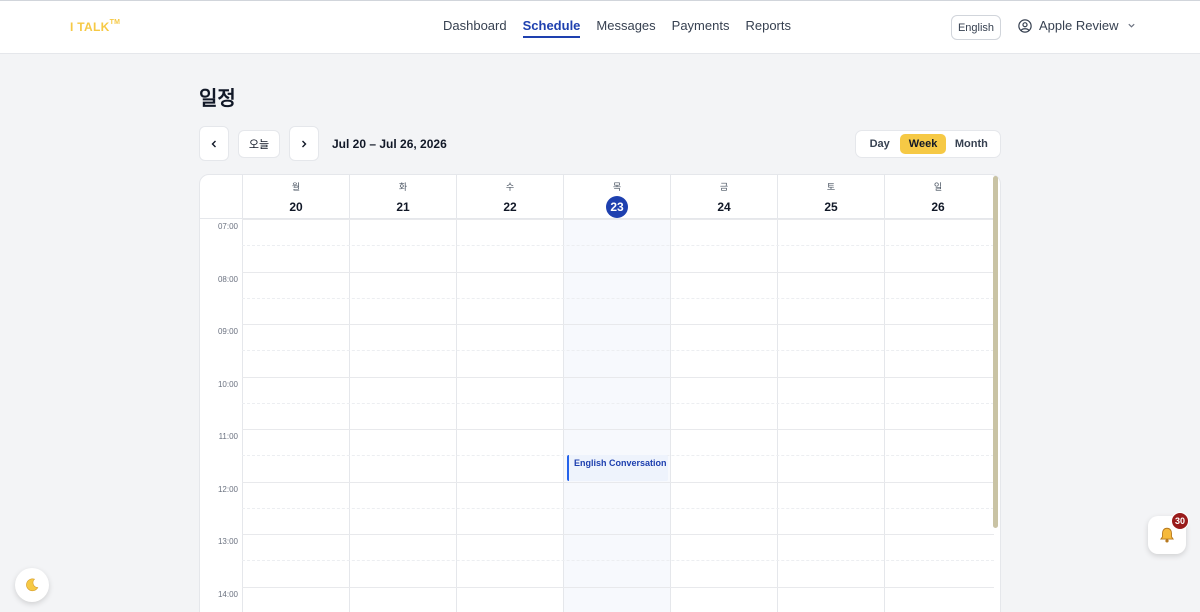 This screenshot has width=1200, height=612. What do you see at coordinates (617, 207) in the screenshot?
I see `today-day-number: 23` at bounding box center [617, 207].